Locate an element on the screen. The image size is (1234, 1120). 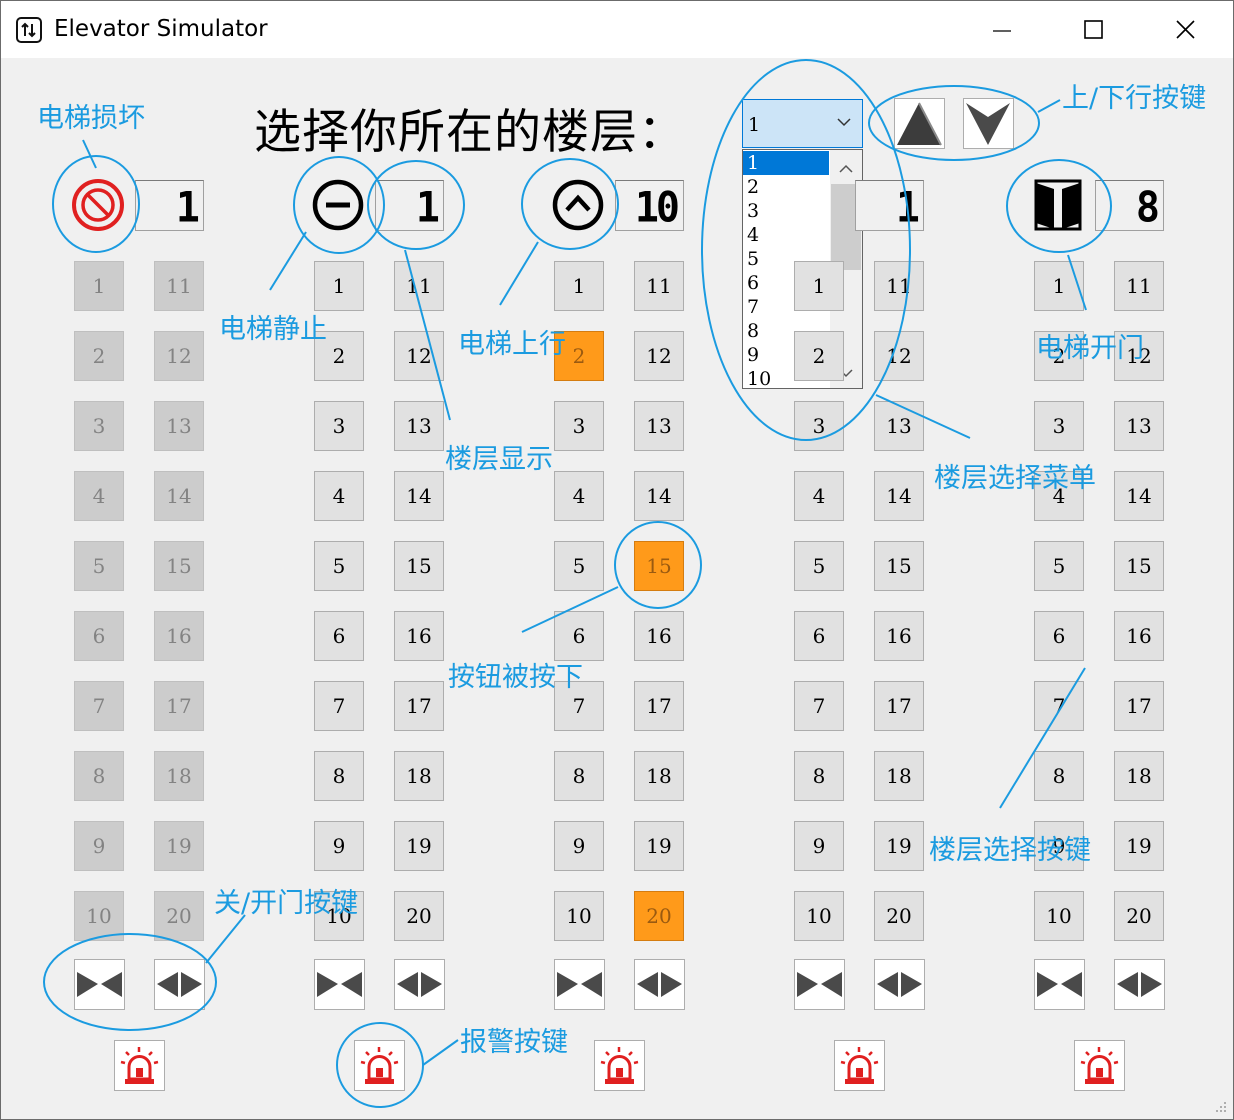
floor-option: 1 is located at coordinates (786, 163).